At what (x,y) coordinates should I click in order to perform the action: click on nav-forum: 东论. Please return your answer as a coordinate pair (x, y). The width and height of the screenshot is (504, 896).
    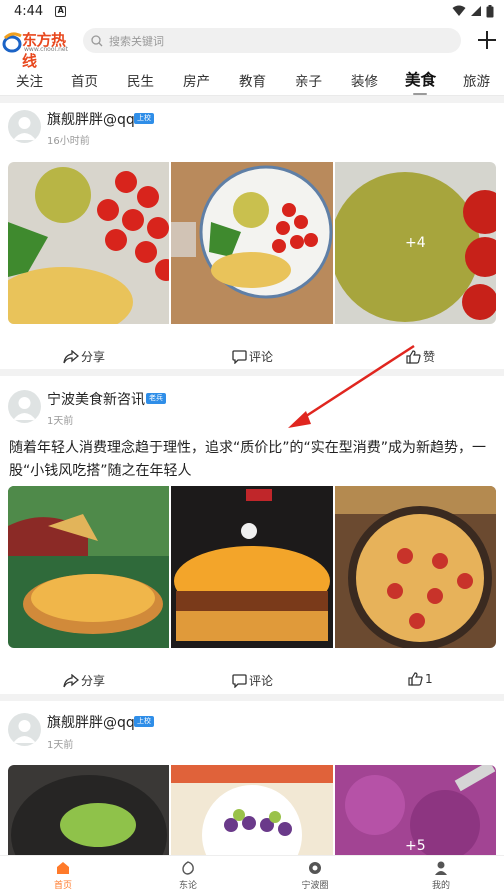
    Looking at the image, I should click on (188, 875).